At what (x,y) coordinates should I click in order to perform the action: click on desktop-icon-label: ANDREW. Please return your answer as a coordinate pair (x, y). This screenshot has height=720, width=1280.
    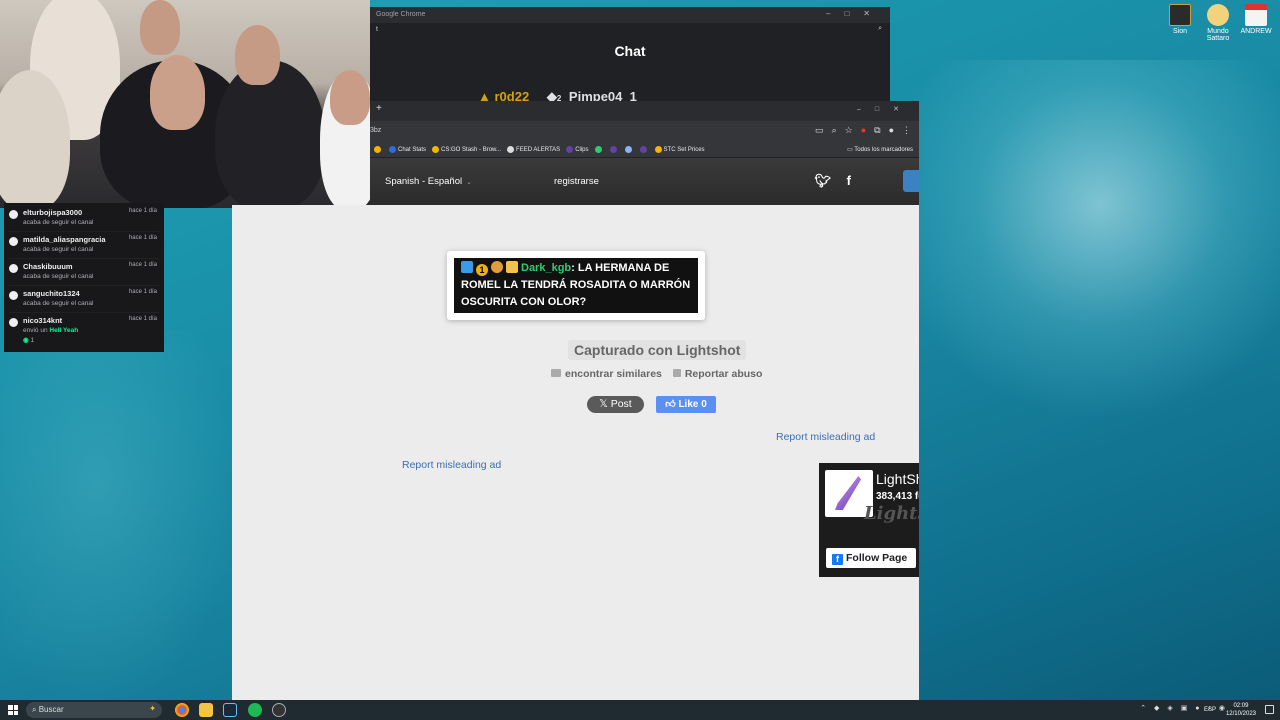
    Looking at the image, I should click on (1256, 31).